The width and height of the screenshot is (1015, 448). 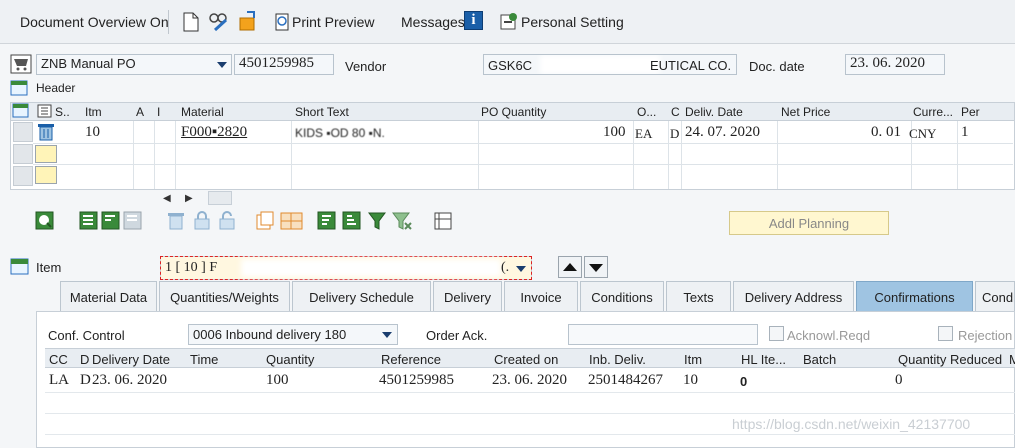 What do you see at coordinates (131, 359) in the screenshot?
I see `col-delivery-date: Delivery Date` at bounding box center [131, 359].